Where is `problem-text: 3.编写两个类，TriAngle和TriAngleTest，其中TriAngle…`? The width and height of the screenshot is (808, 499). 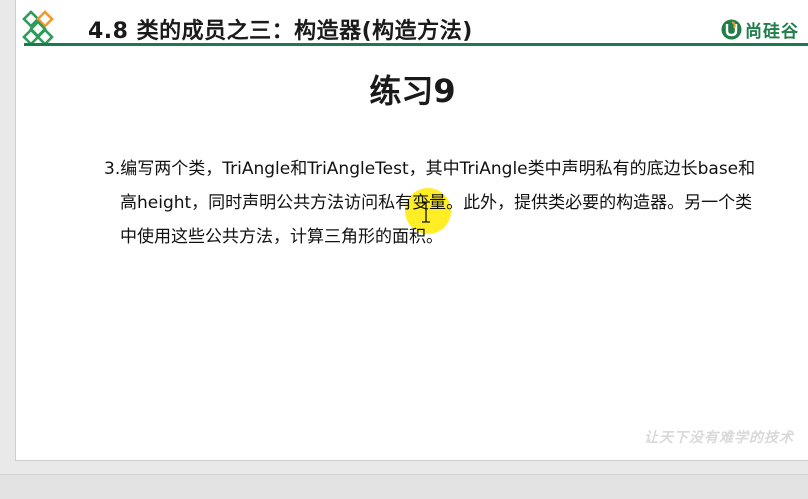 problem-text: 3.编写两个类，TriAngle和TriAngleTest，其中TriAngle… is located at coordinates (430, 203).